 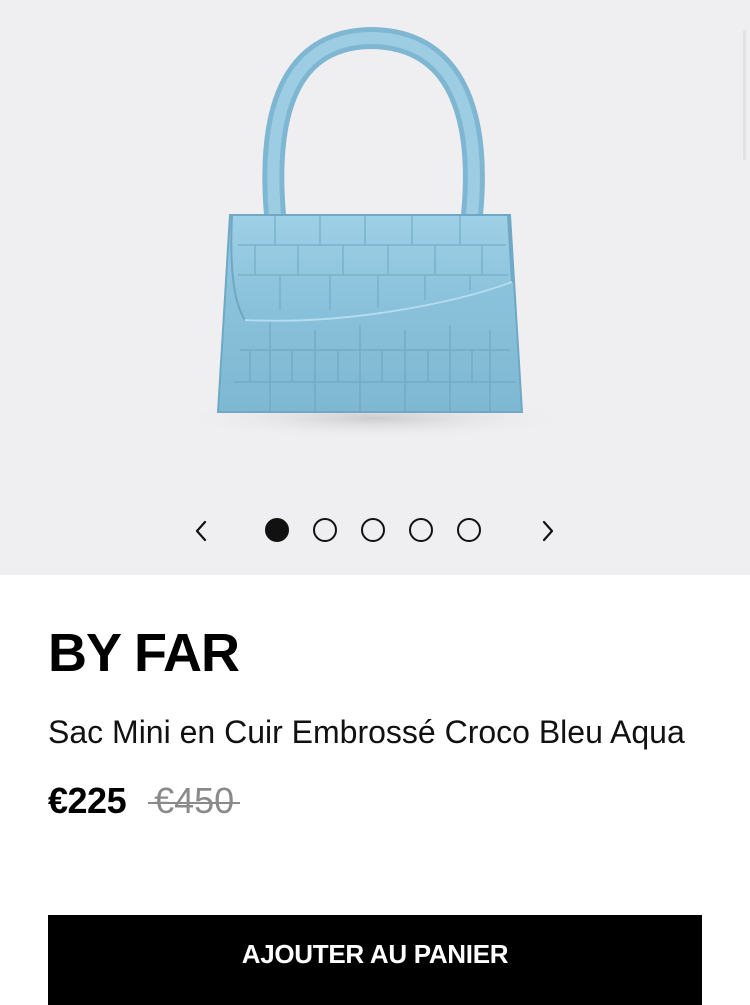 I want to click on original-price: €450, so click(x=194, y=801).